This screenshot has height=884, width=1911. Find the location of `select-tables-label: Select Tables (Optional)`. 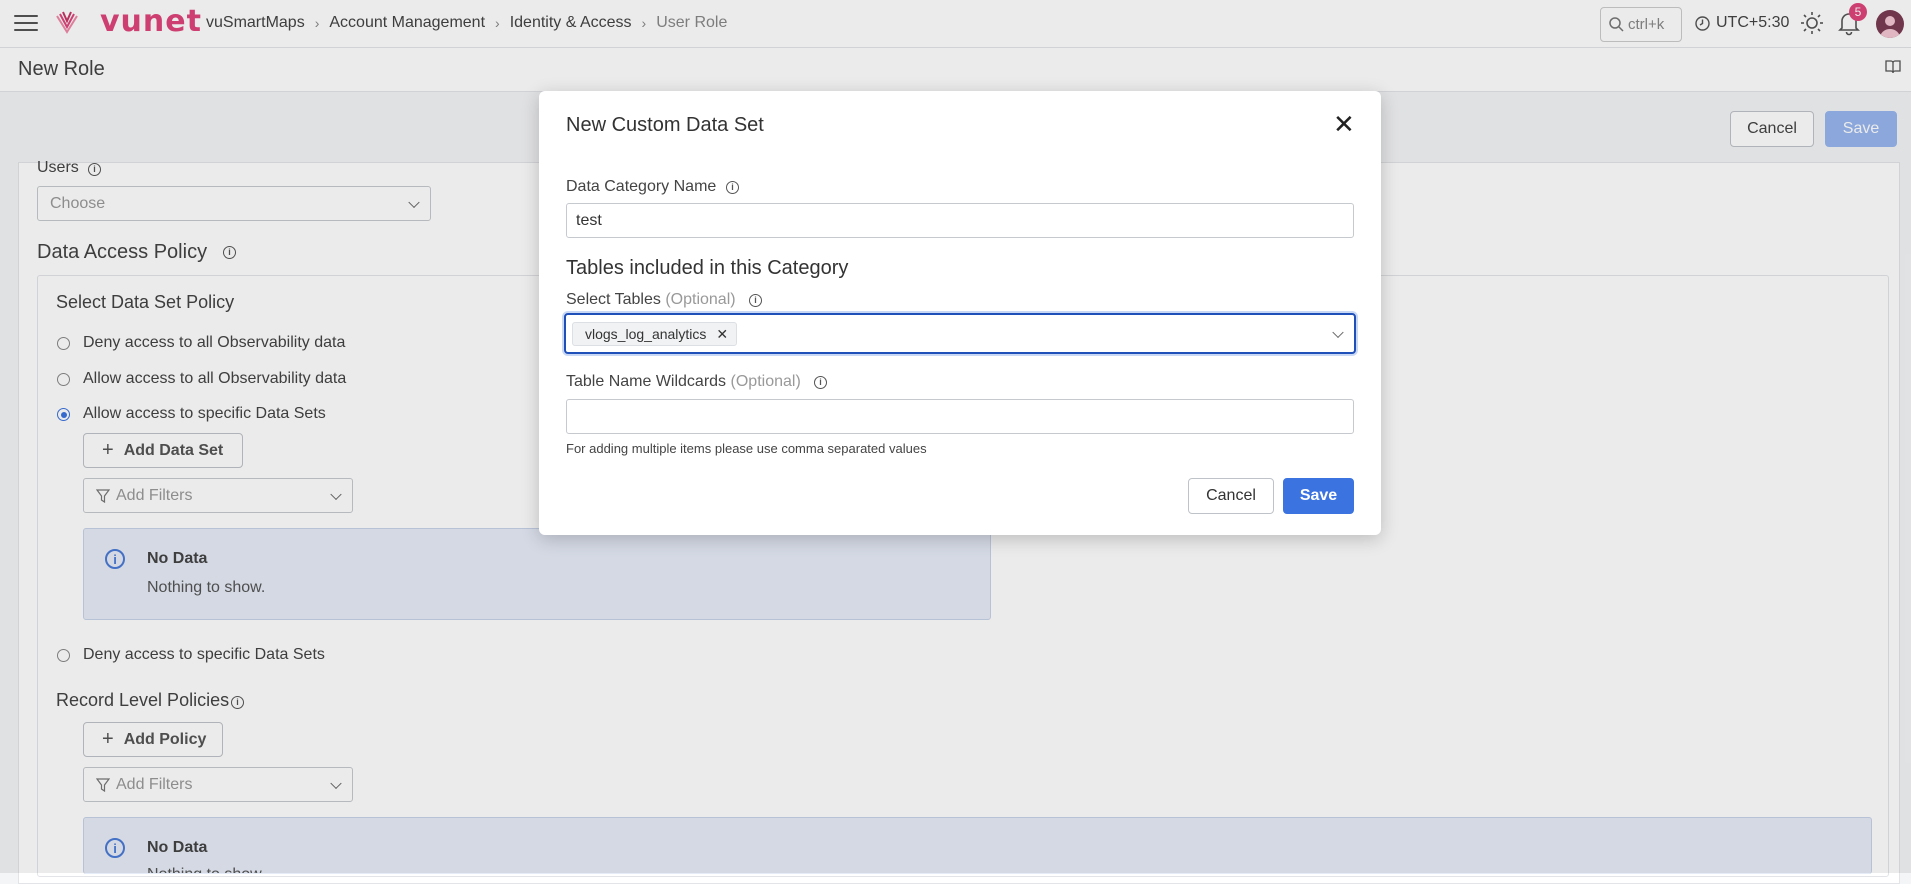

select-tables-label: Select Tables (Optional) is located at coordinates (651, 300).